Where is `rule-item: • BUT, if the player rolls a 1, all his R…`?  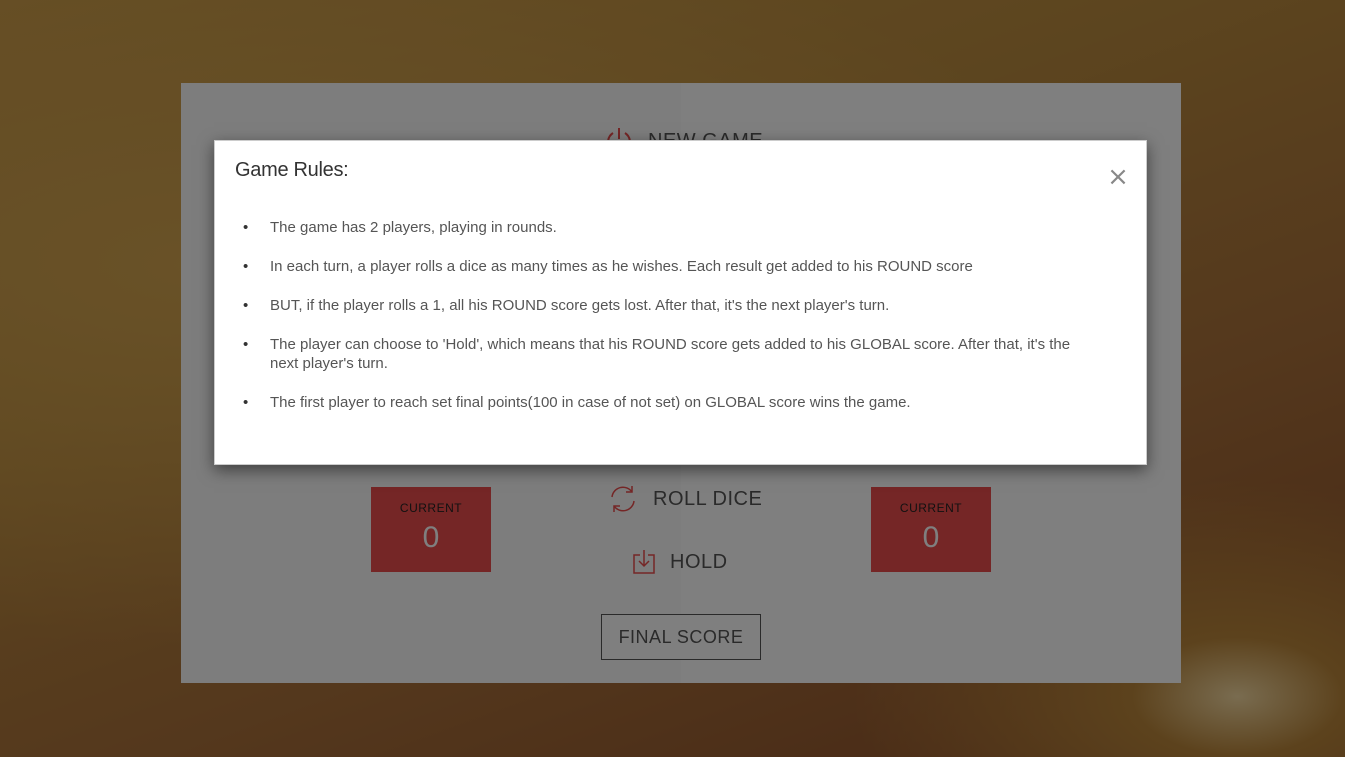 rule-item: • BUT, if the player rolls a 1, all his R… is located at coordinates (566, 305).